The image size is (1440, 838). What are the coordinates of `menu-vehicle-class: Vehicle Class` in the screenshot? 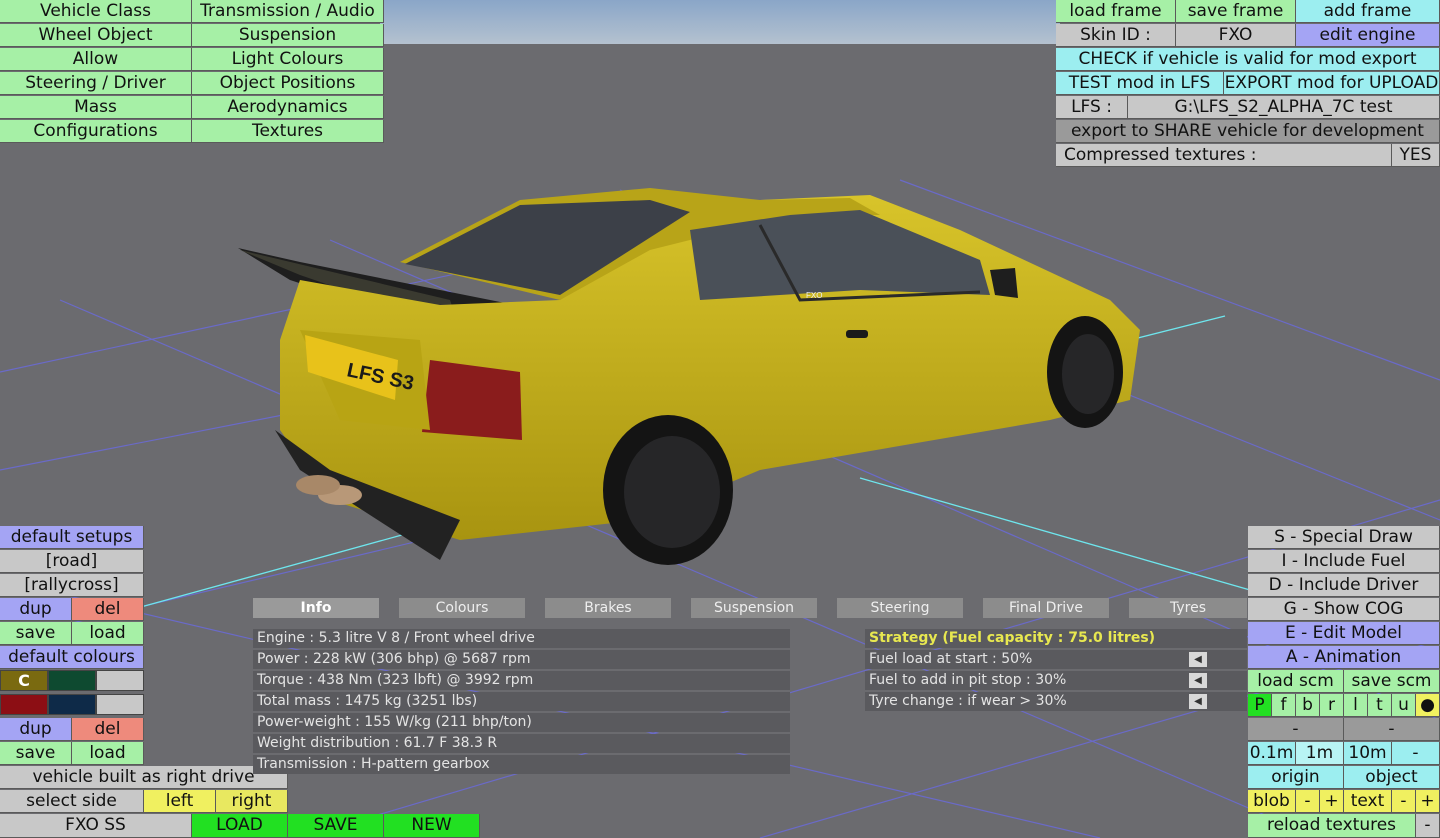 It's located at (96, 11).